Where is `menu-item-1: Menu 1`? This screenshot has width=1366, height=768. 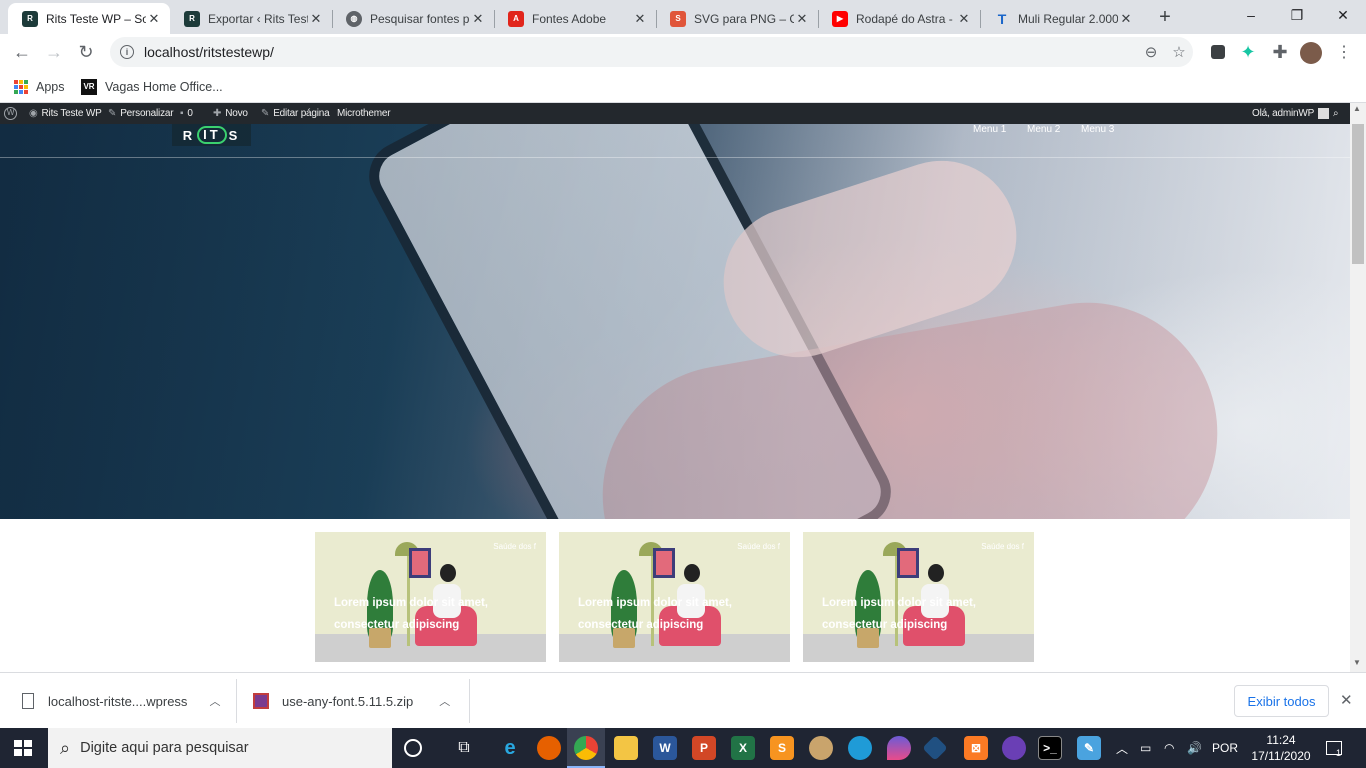
menu-item-1: Menu 1 is located at coordinates (989, 131).